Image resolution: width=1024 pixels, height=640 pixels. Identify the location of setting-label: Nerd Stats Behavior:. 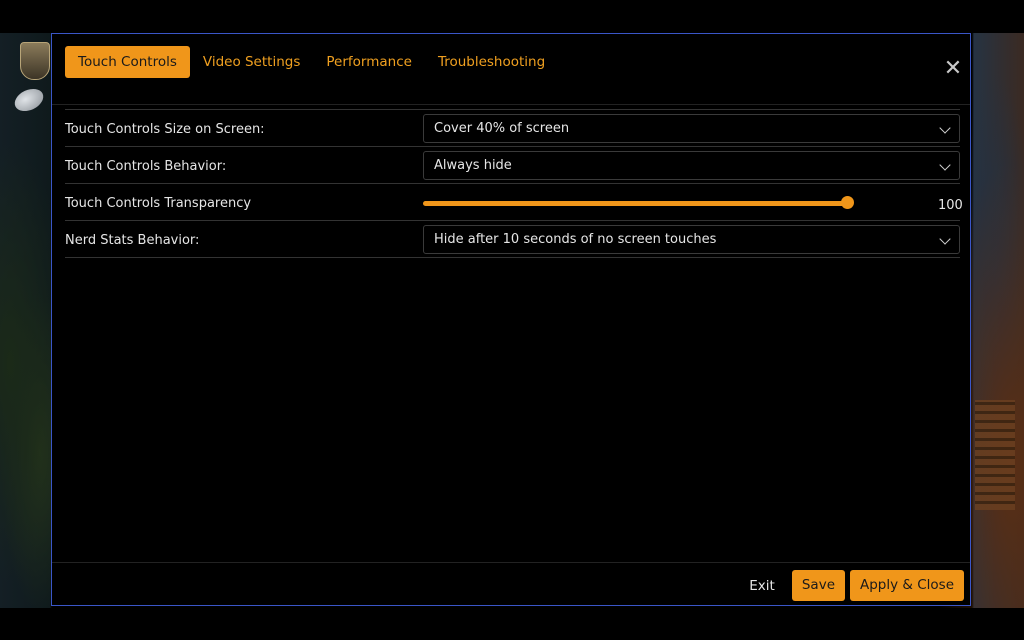
(132, 240).